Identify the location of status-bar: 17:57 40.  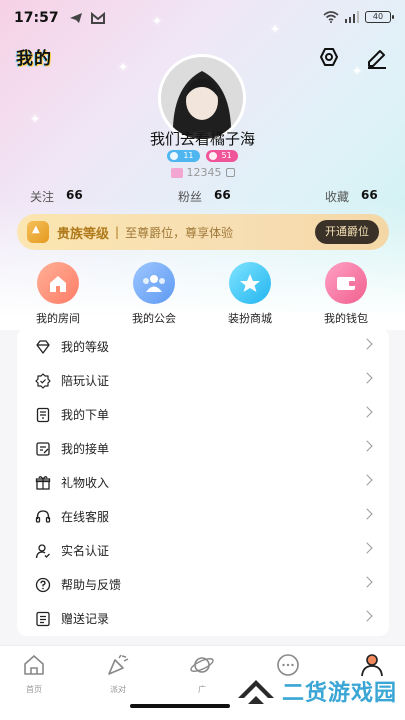
(202, 18).